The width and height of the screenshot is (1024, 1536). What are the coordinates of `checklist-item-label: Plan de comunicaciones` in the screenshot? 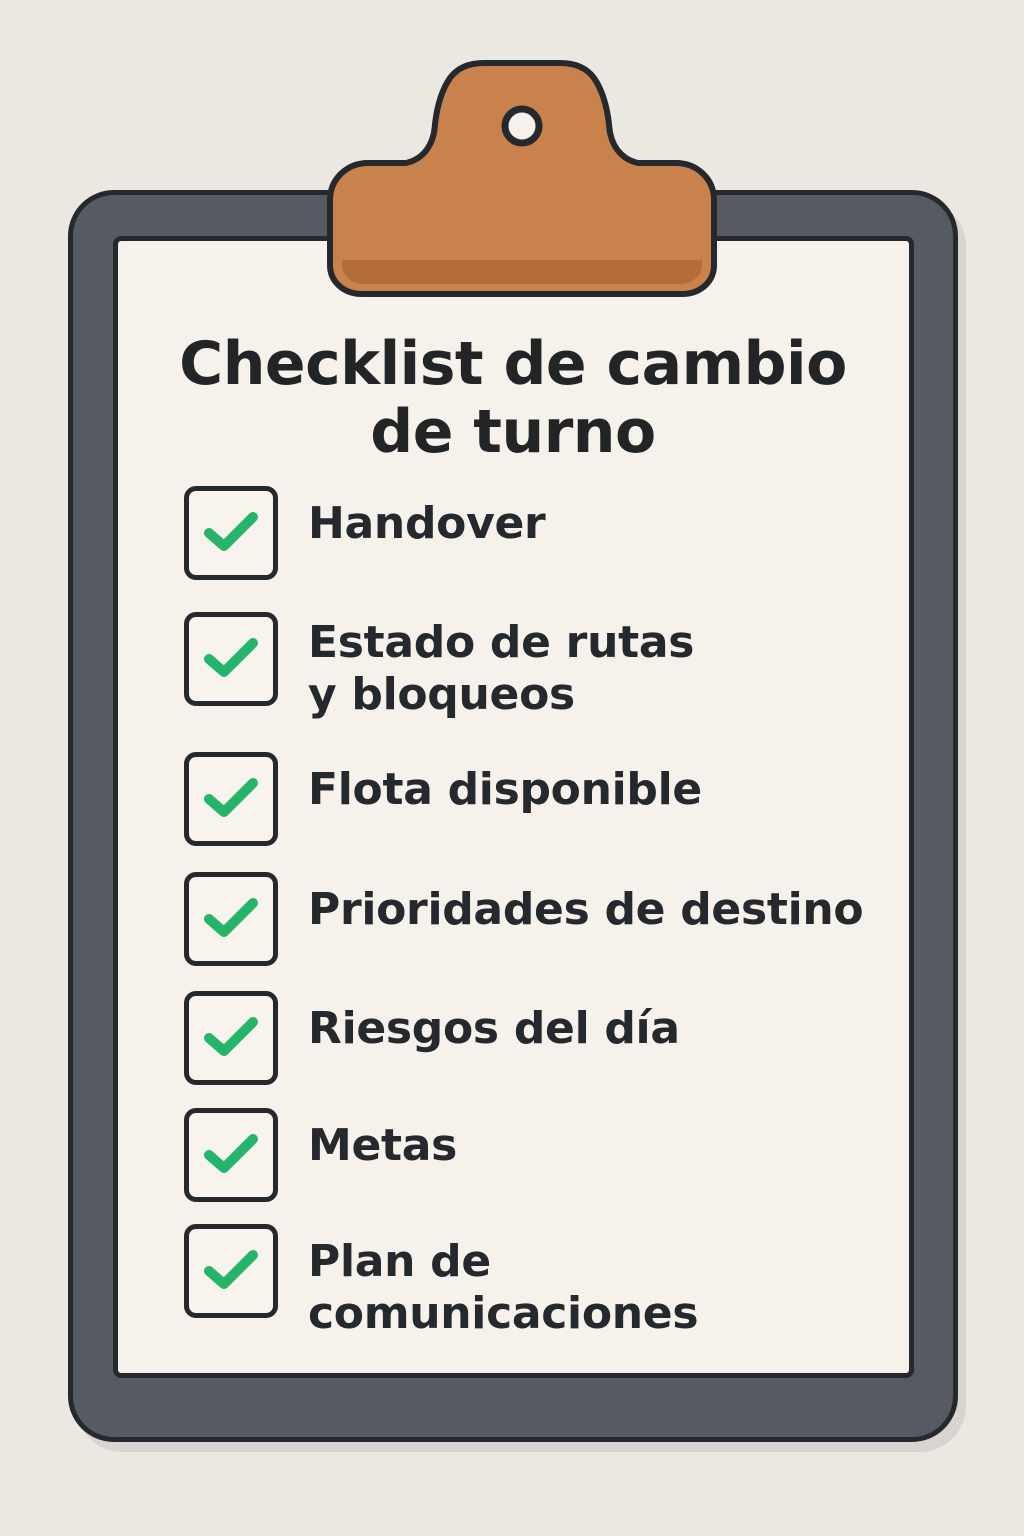 It's located at (503, 1287).